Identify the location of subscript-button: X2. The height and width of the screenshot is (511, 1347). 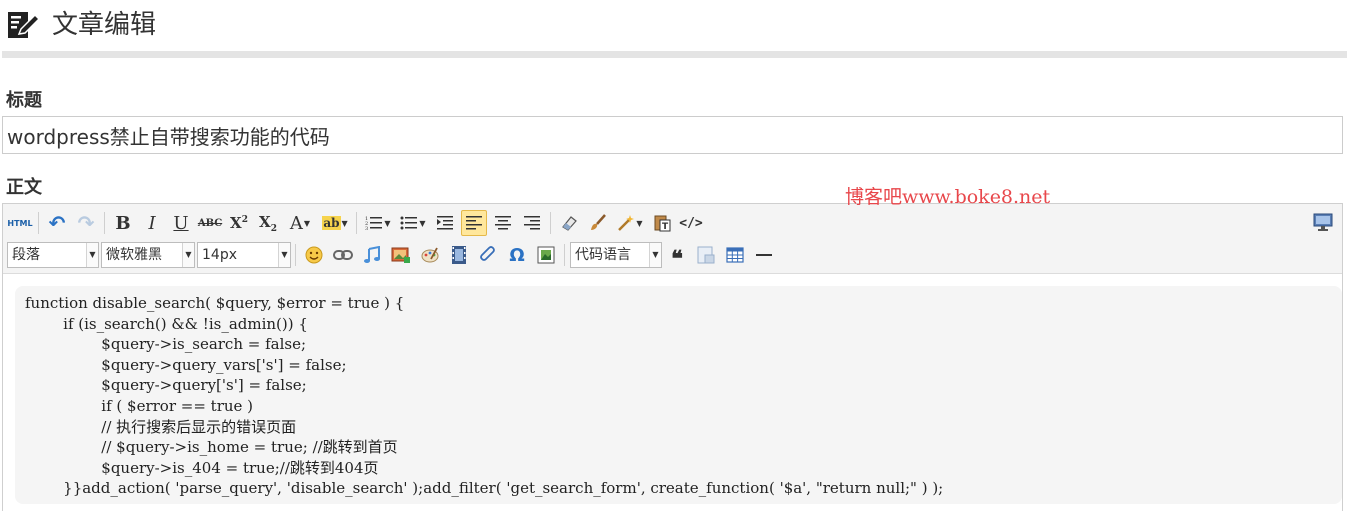
(268, 223).